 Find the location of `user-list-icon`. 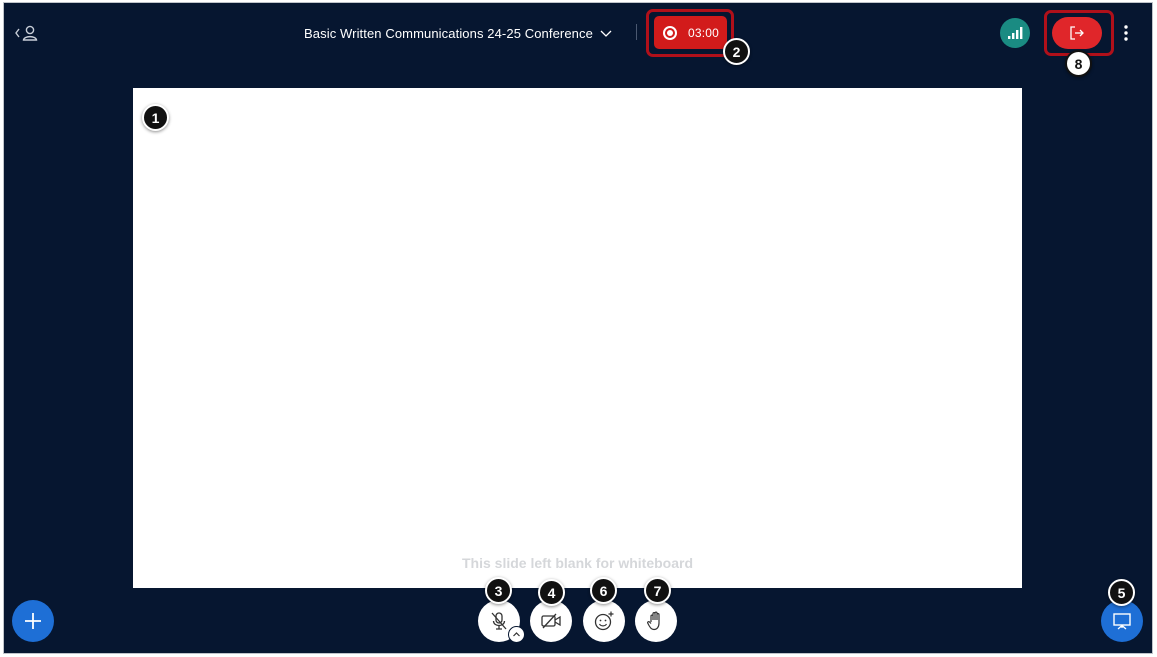

user-list-icon is located at coordinates (26, 33).